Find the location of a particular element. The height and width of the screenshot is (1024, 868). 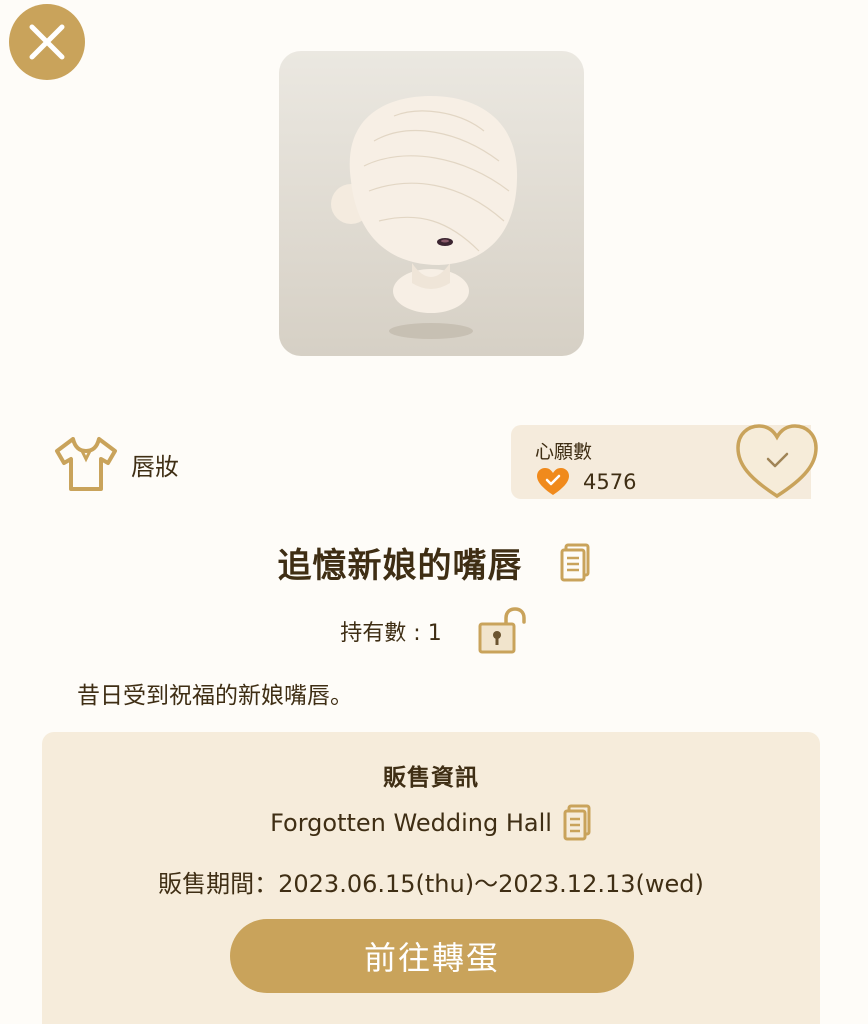

wishlist-toggle-button is located at coordinates (777, 461).